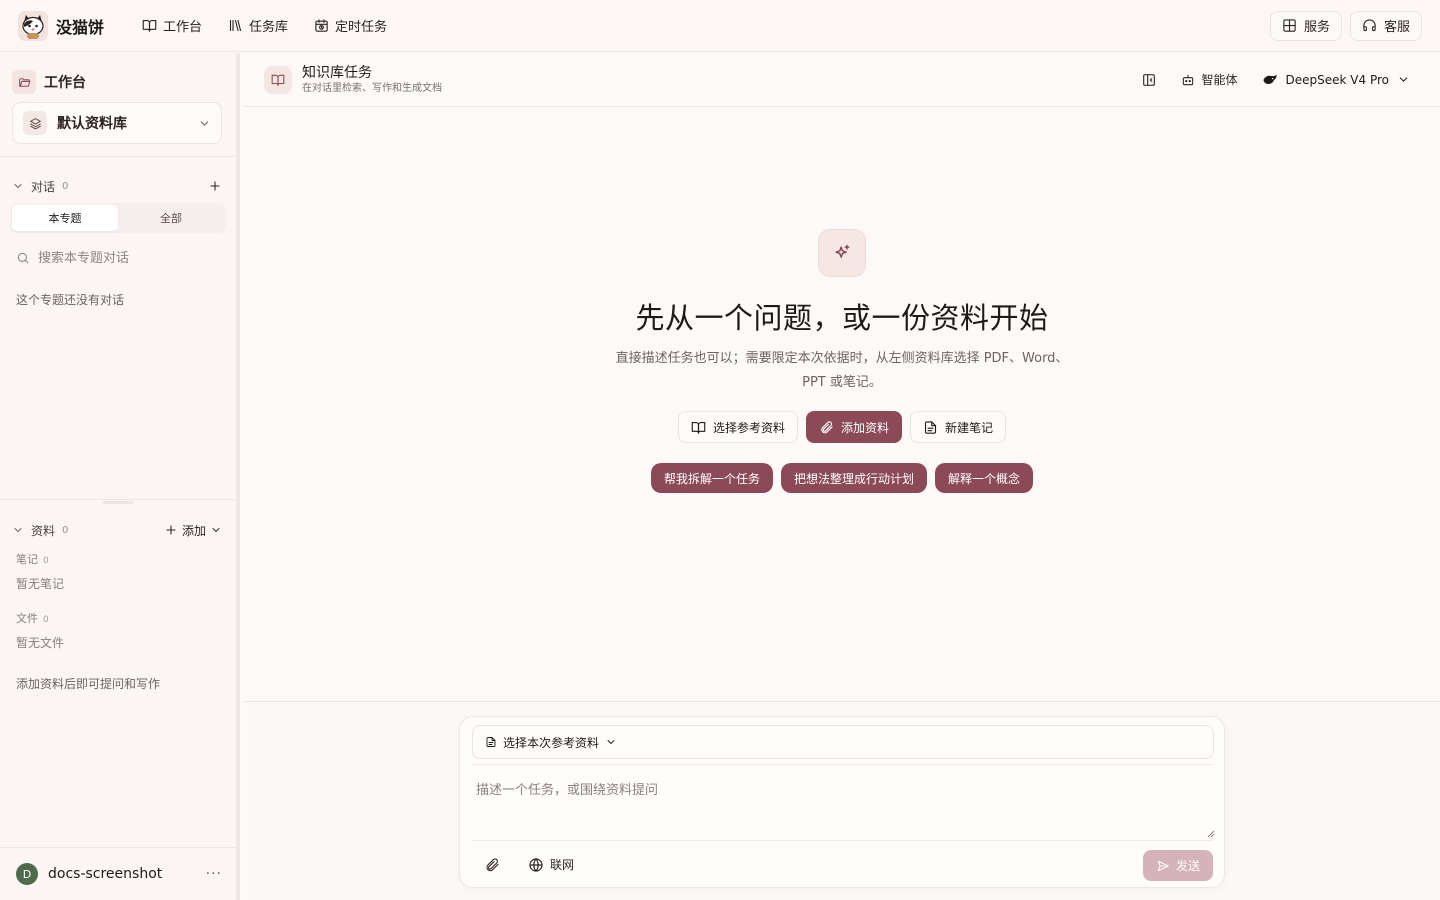  I want to click on layers-icon, so click(35, 123).